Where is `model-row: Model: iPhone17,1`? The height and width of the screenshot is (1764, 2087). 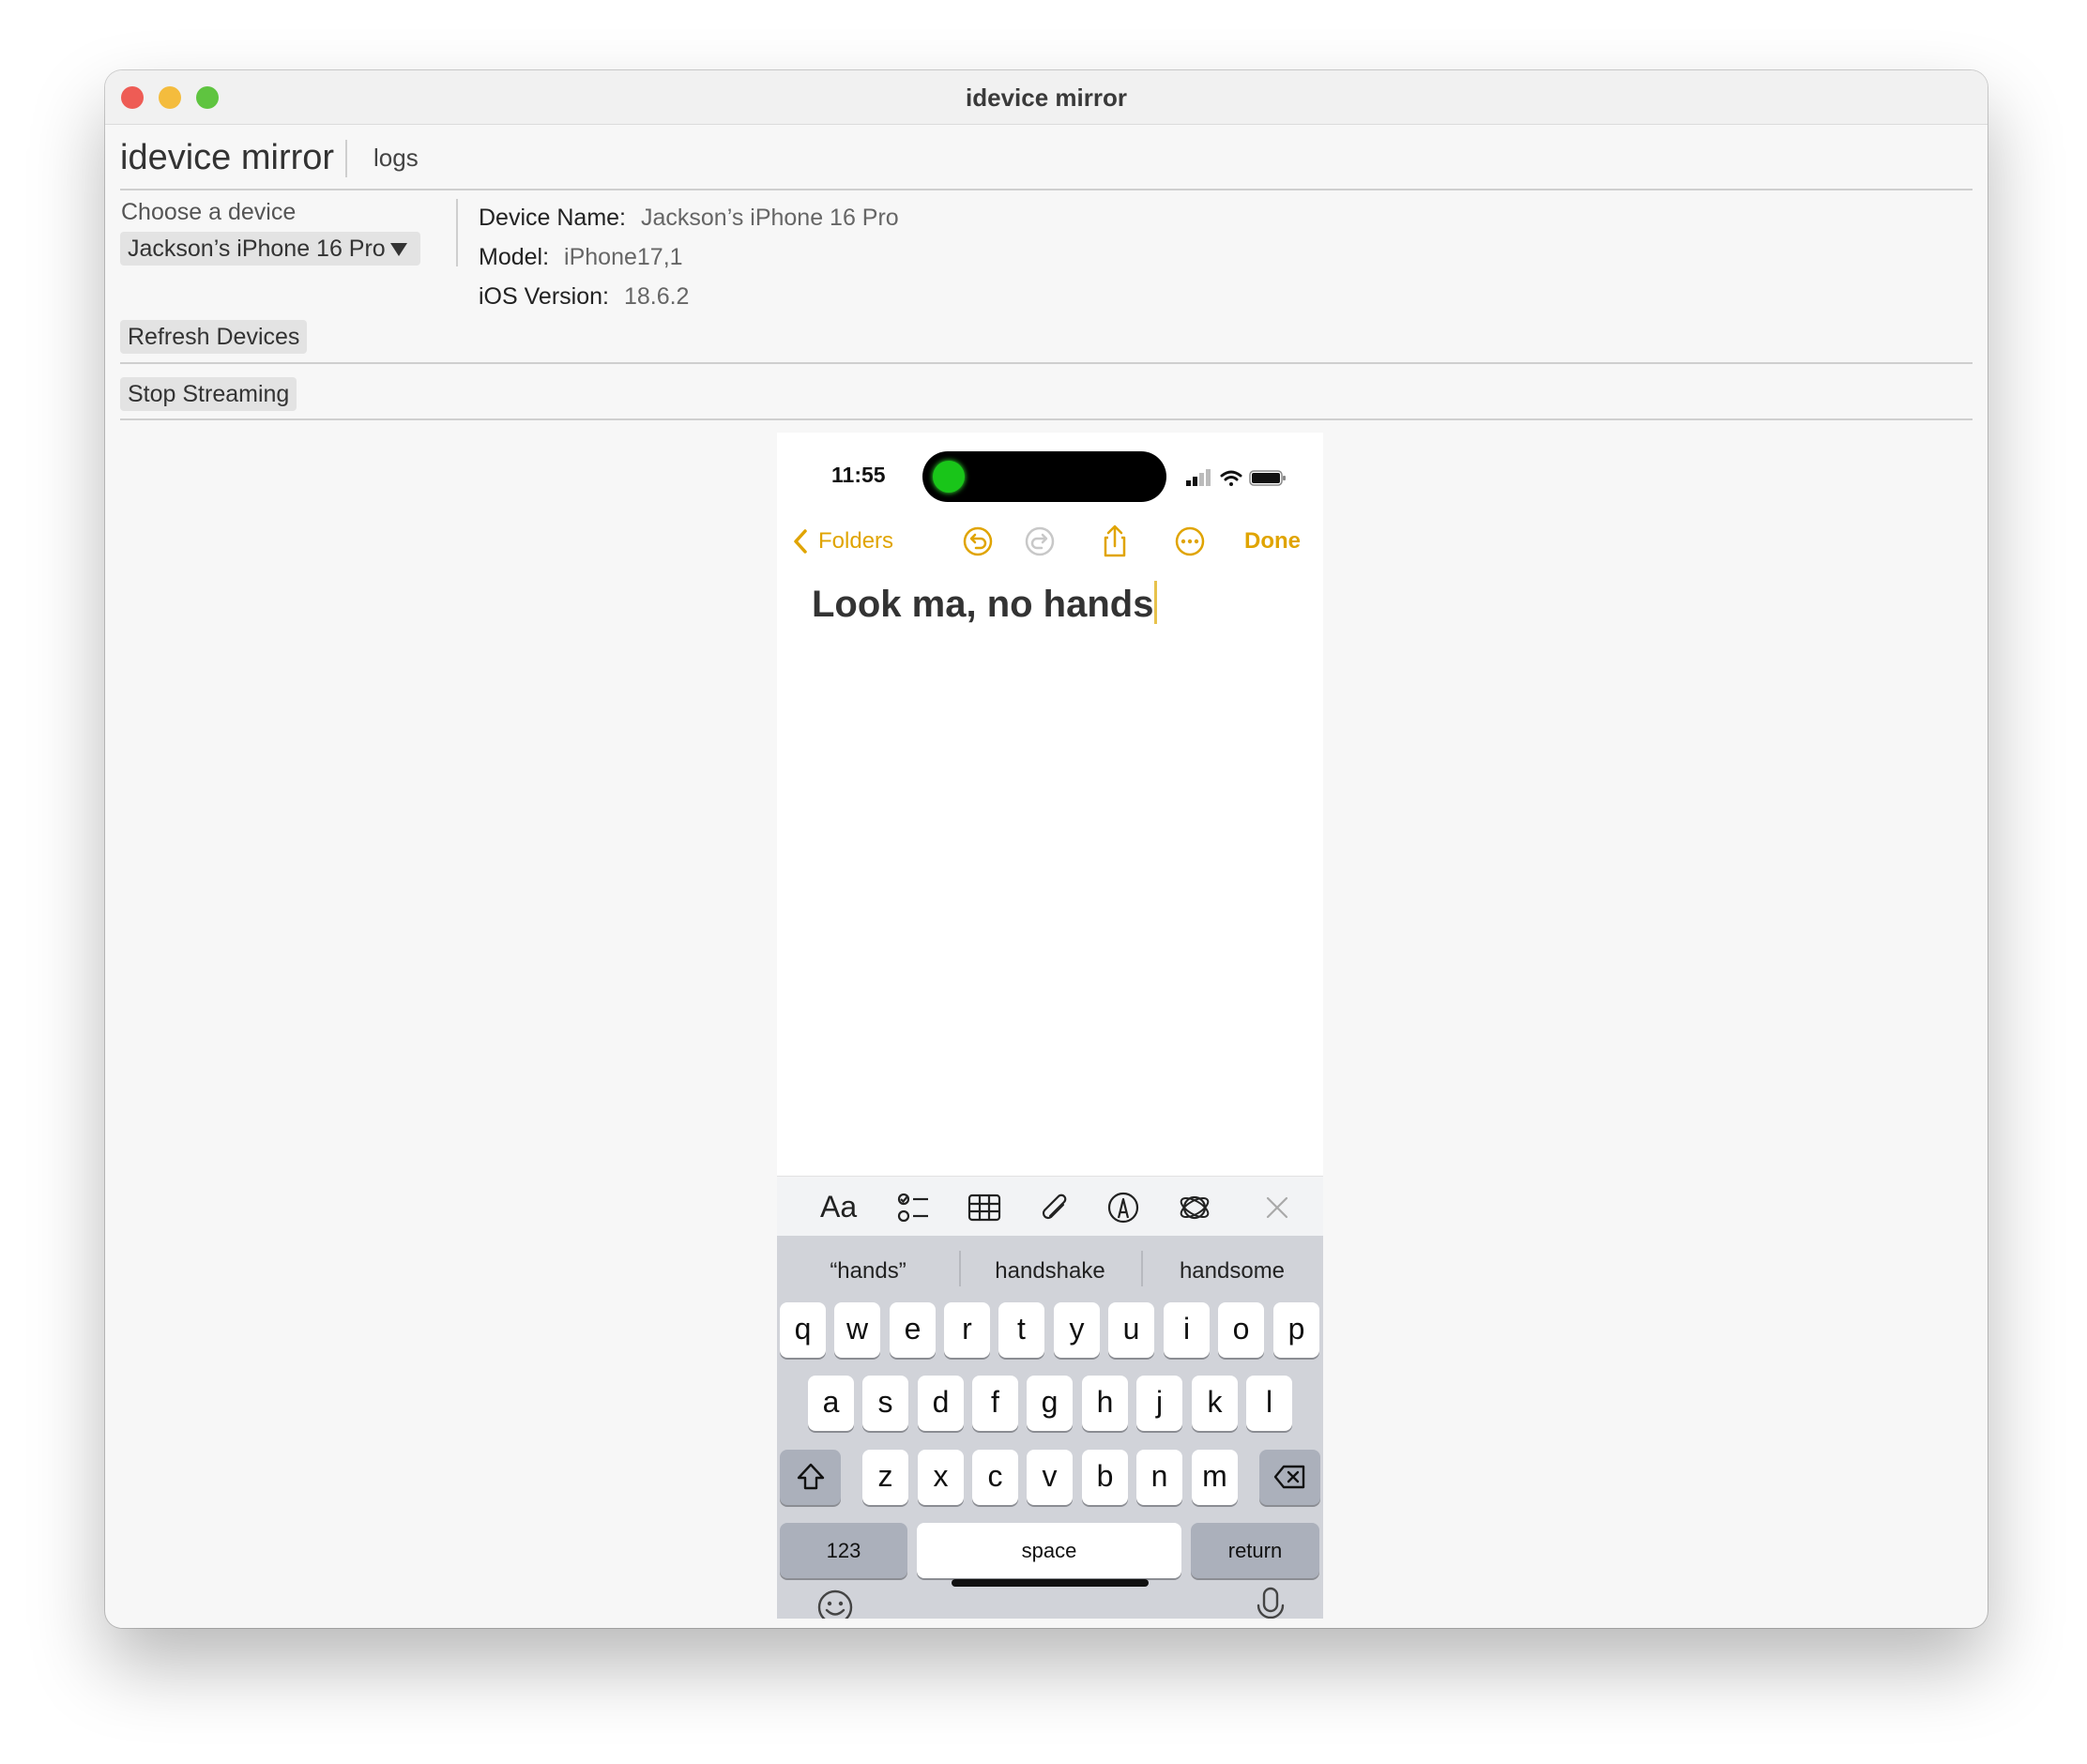 model-row: Model: iPhone17,1 is located at coordinates (581, 257).